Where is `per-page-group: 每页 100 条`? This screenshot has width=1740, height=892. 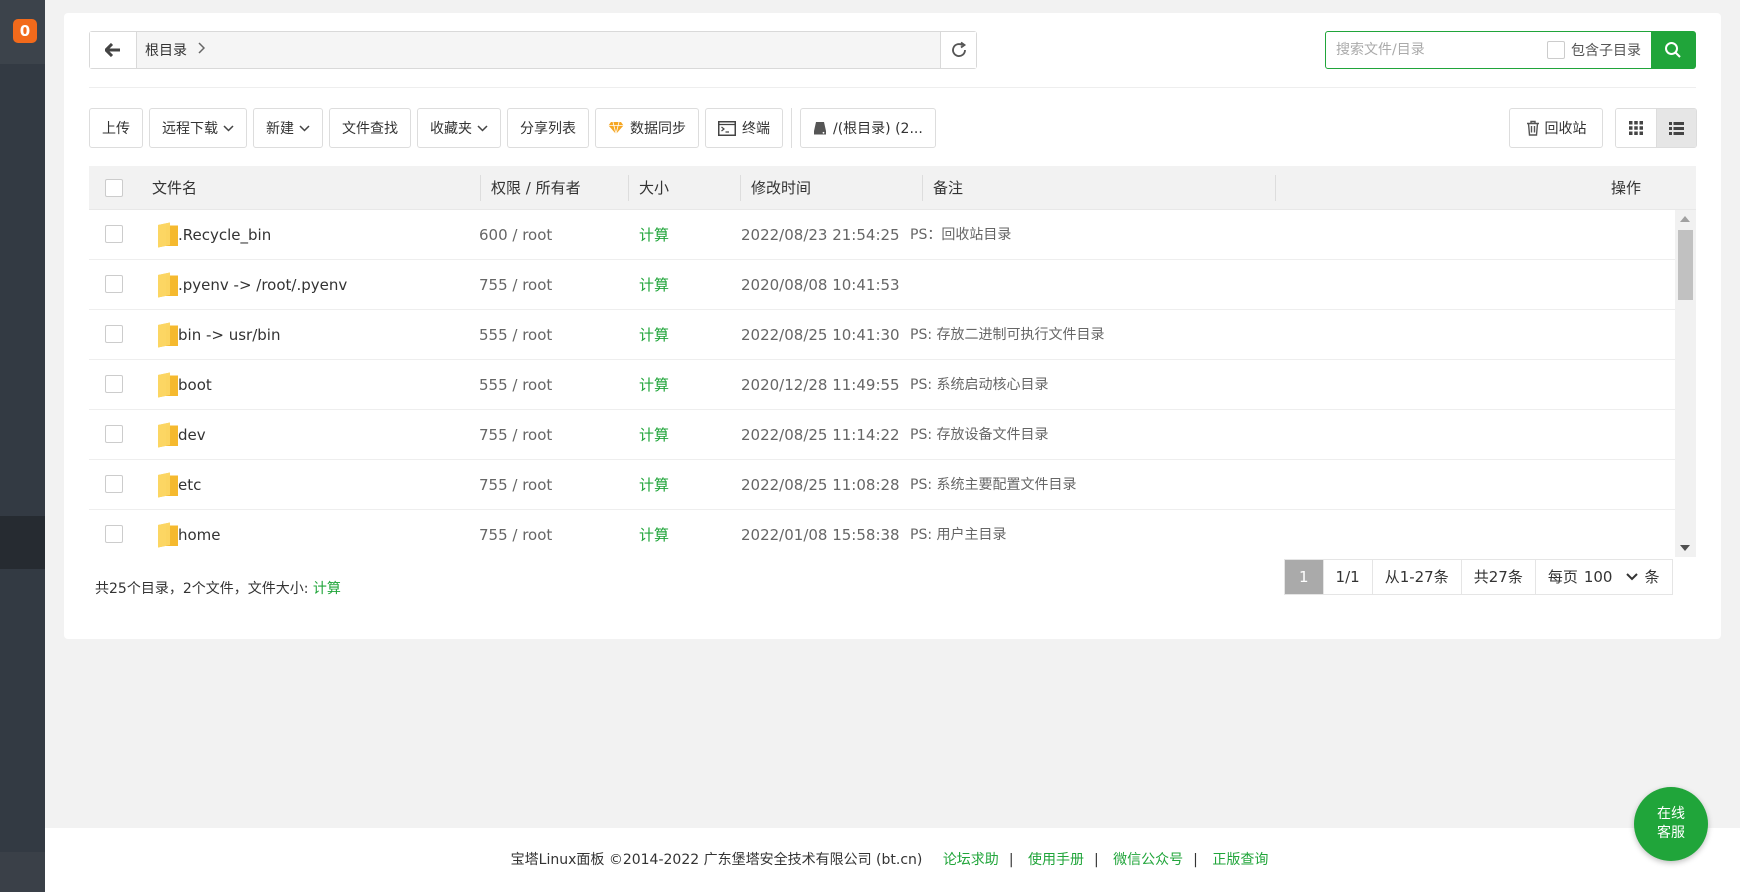 per-page-group: 每页 100 条 is located at coordinates (1603, 577).